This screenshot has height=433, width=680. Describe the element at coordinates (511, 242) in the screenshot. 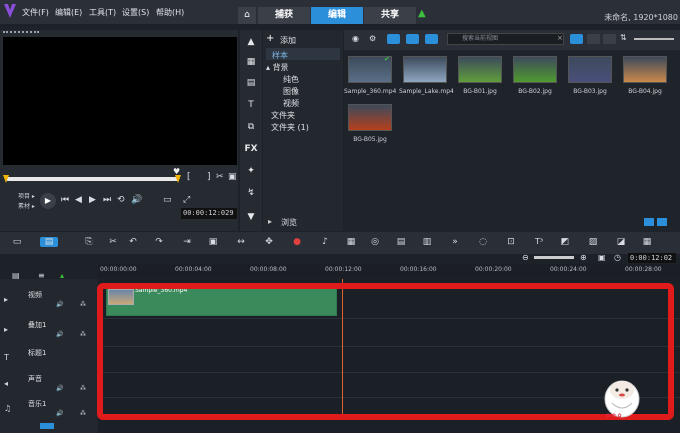

I see `pan-zoom-icon: ⊡` at that location.